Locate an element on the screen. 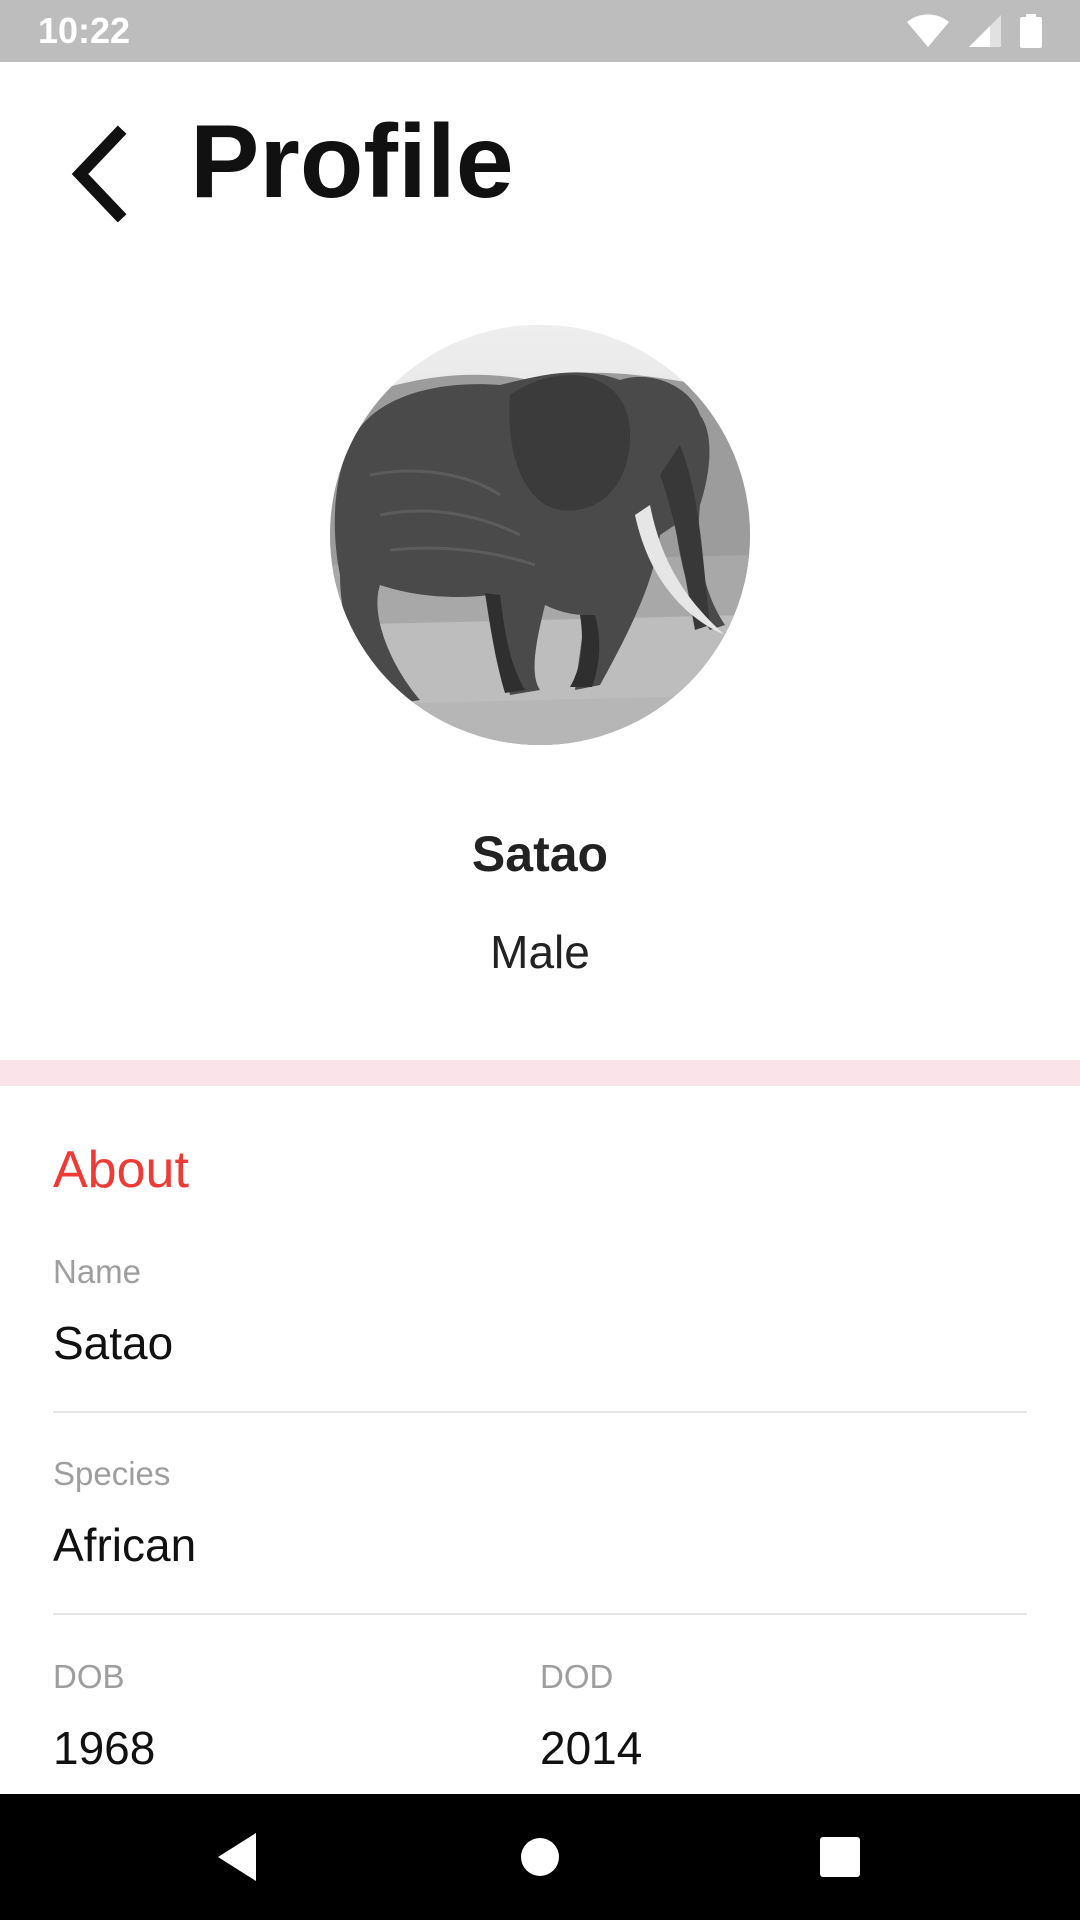 This screenshot has height=1920, width=1080. nav-back-button is located at coordinates (240, 1857).